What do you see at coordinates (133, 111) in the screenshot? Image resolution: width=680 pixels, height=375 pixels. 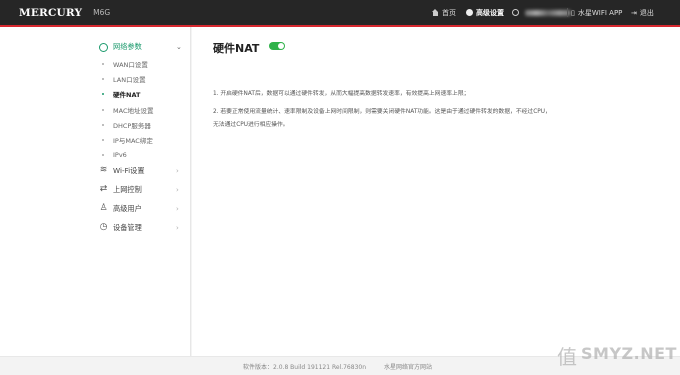 I see `sidebar-item-label: MAC地址设置` at bounding box center [133, 111].